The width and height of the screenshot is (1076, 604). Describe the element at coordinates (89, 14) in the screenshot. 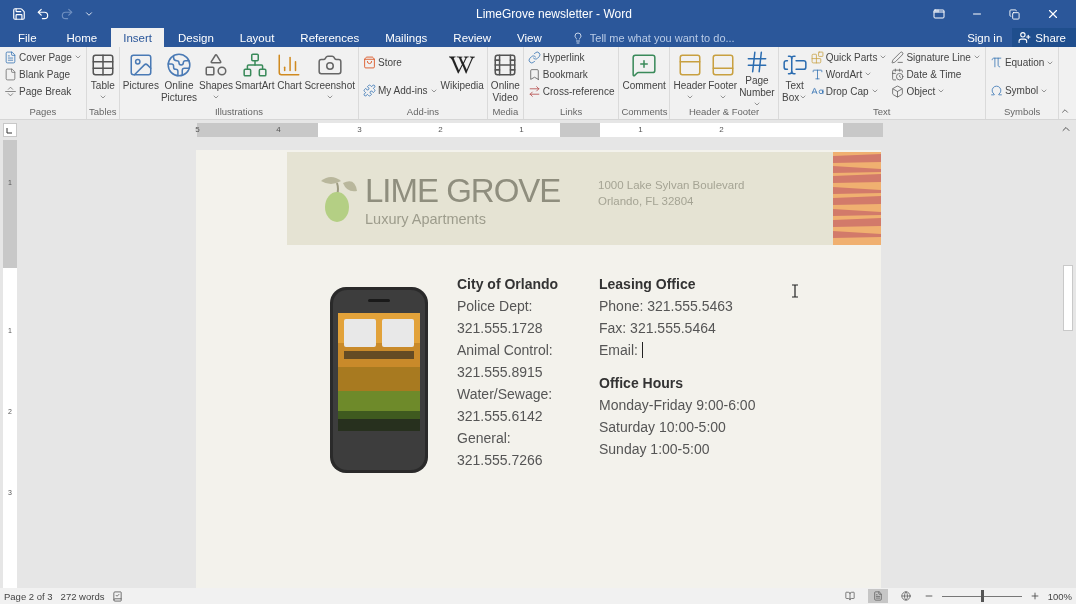

I see `customize-caret-icon` at that location.